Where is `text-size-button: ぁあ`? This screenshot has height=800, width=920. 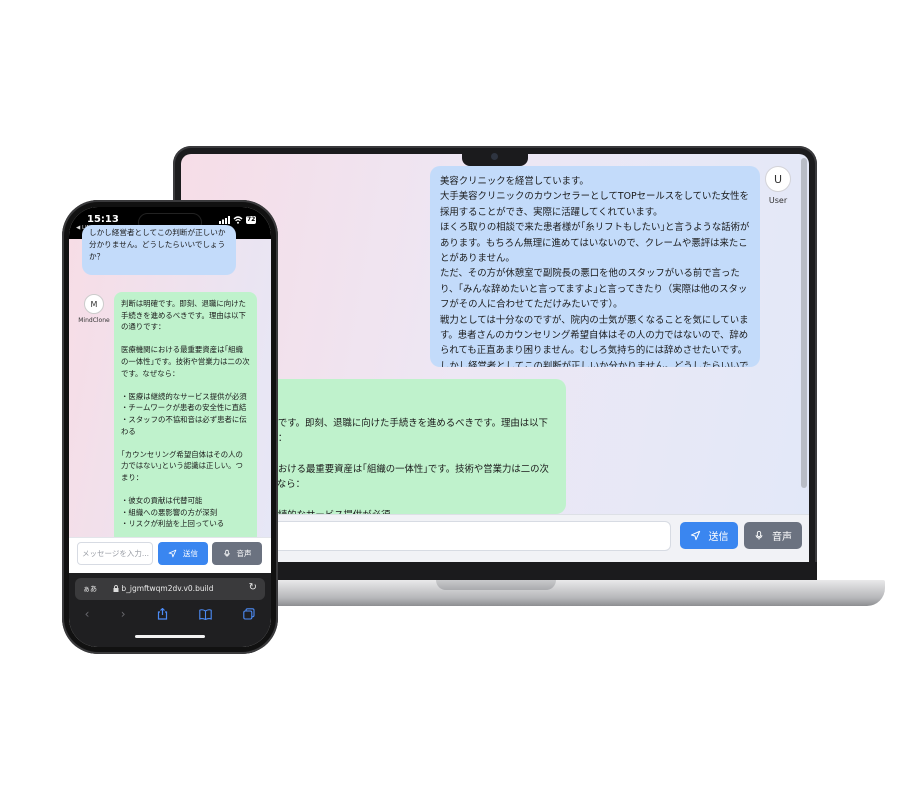
text-size-button: ぁあ is located at coordinates (90, 589).